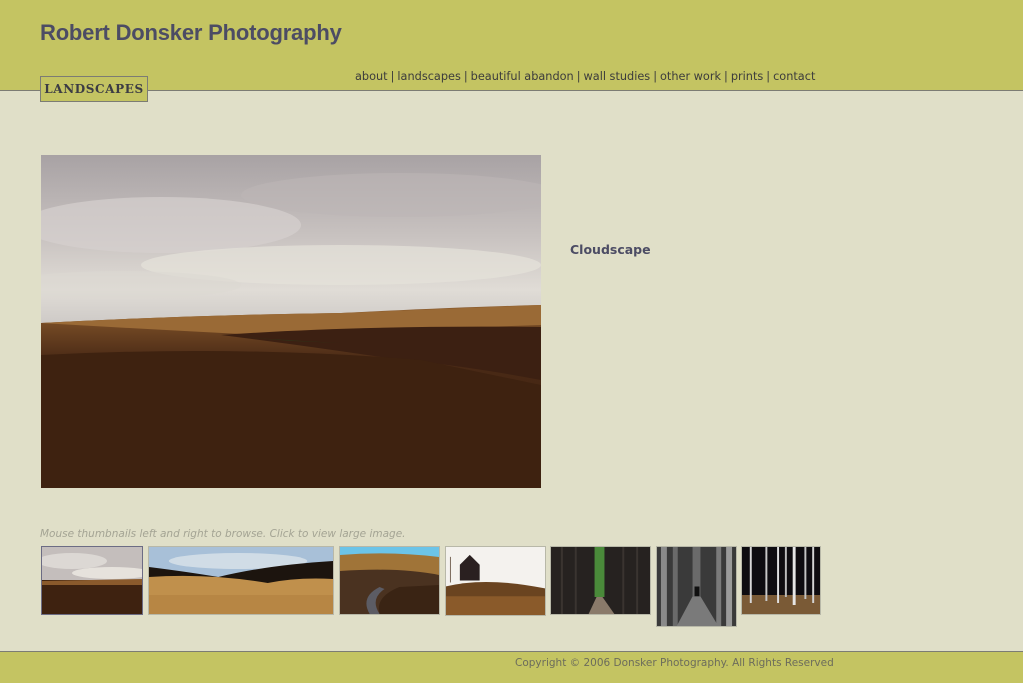 Image resolution: width=1023 pixels, height=683 pixels. Describe the element at coordinates (617, 76) in the screenshot. I see `nav-wall-studies: wall studies` at that location.